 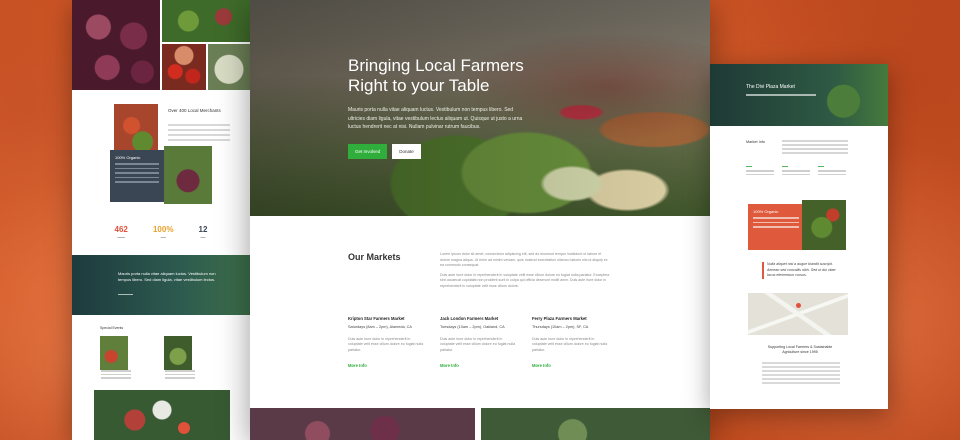 What do you see at coordinates (560, 327) in the screenshot?
I see `market-hours: Thursdays (10am – 2pm), SF, CA` at bounding box center [560, 327].